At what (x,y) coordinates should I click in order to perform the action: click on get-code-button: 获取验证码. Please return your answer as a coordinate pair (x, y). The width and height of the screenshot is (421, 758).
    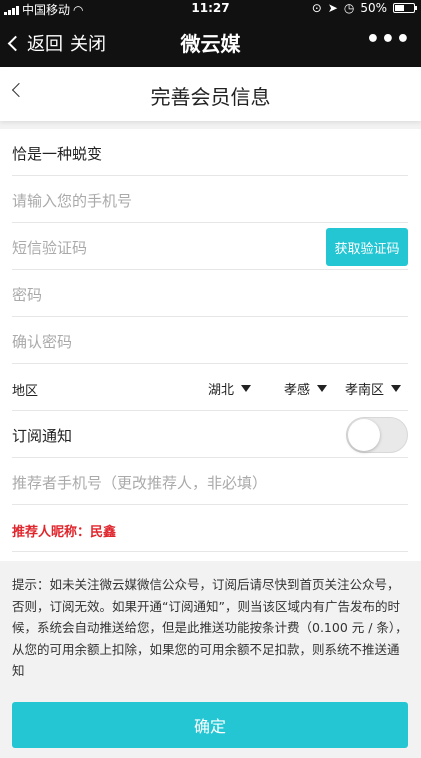
    Looking at the image, I should click on (367, 247).